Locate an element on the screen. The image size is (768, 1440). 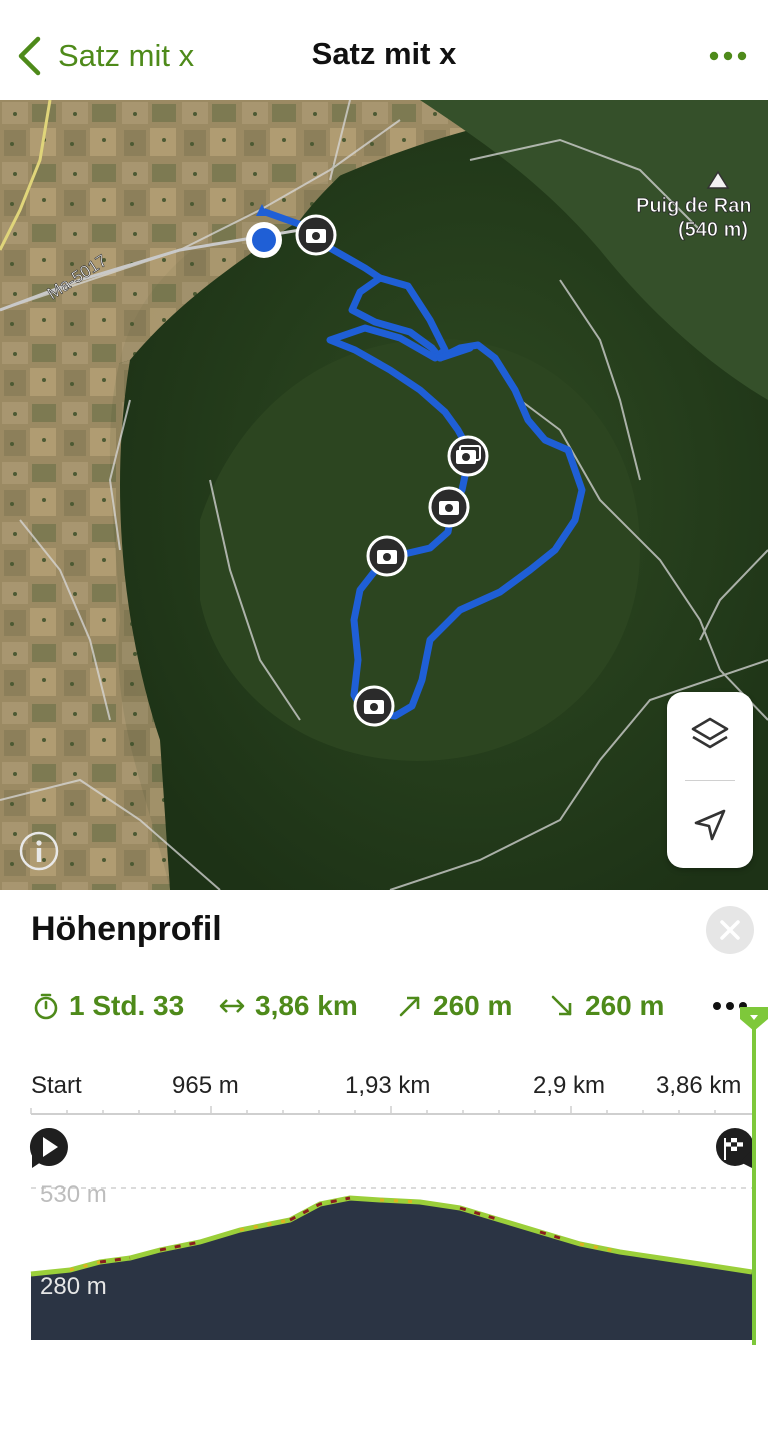
elevation-area is located at coordinates (391, 1269).